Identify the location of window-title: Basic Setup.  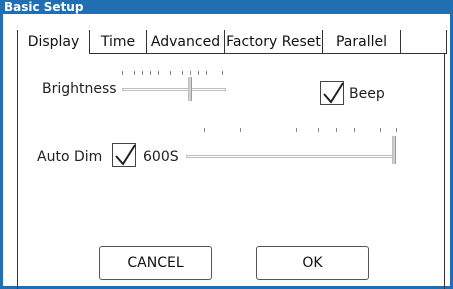
(227, 7).